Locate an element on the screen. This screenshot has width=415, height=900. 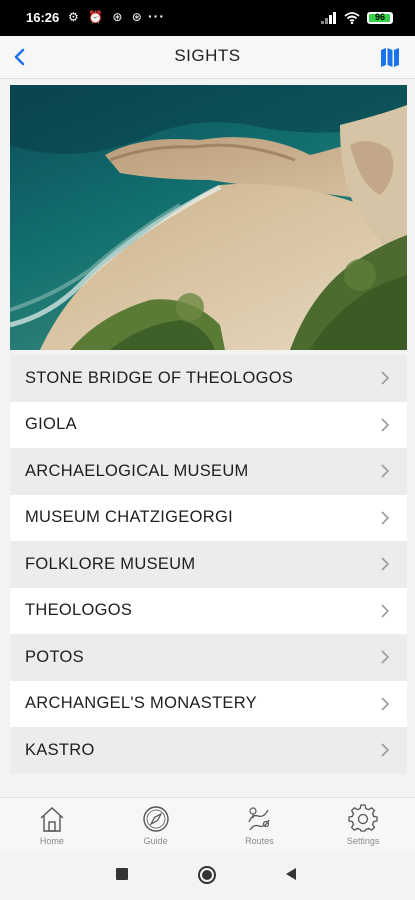
nav-label: Guide is located at coordinates (155, 841).